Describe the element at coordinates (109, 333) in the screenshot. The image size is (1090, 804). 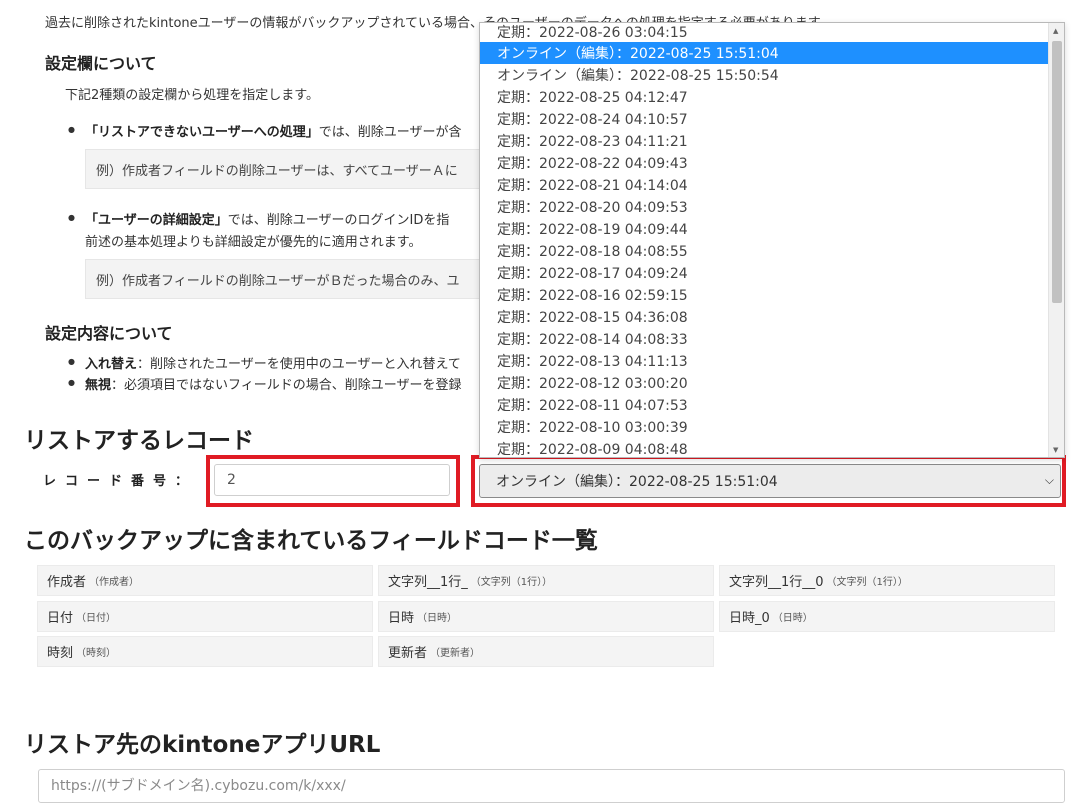
I see `content-section-title: 設定内容について` at that location.